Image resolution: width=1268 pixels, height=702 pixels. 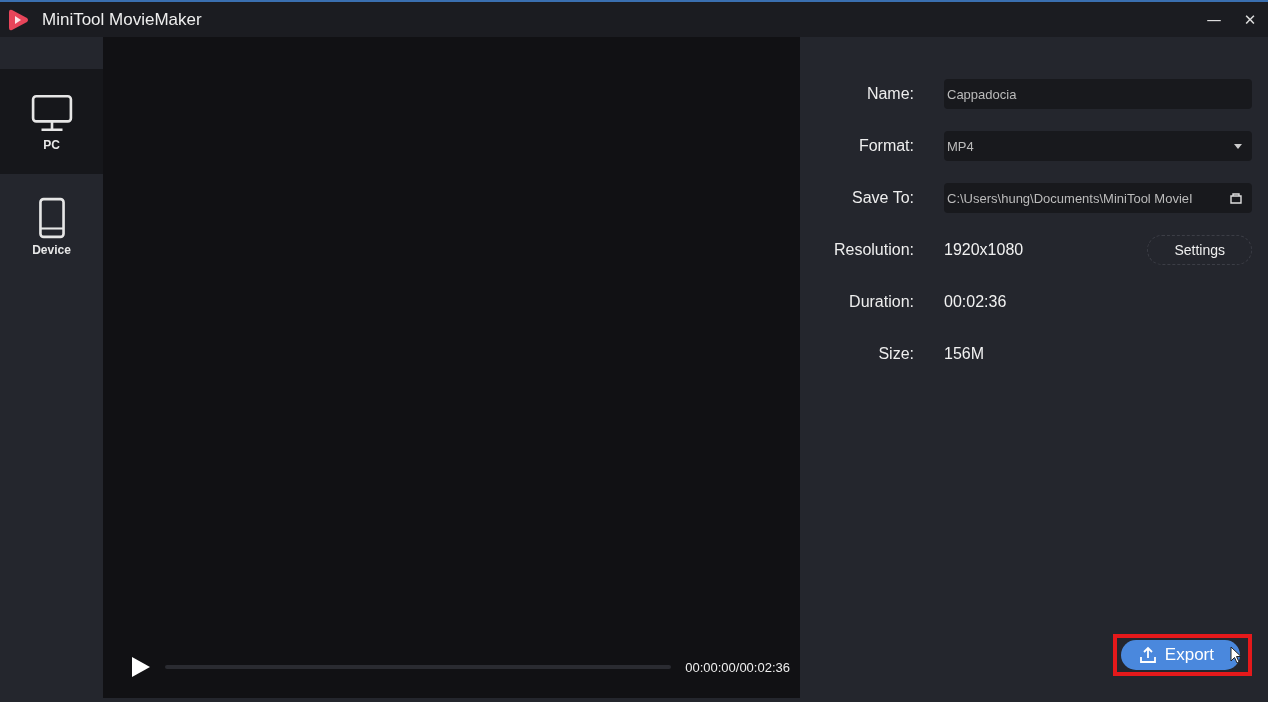 What do you see at coordinates (737, 667) in the screenshot?
I see `time-readout: 00:00:00/00:02:36` at bounding box center [737, 667].